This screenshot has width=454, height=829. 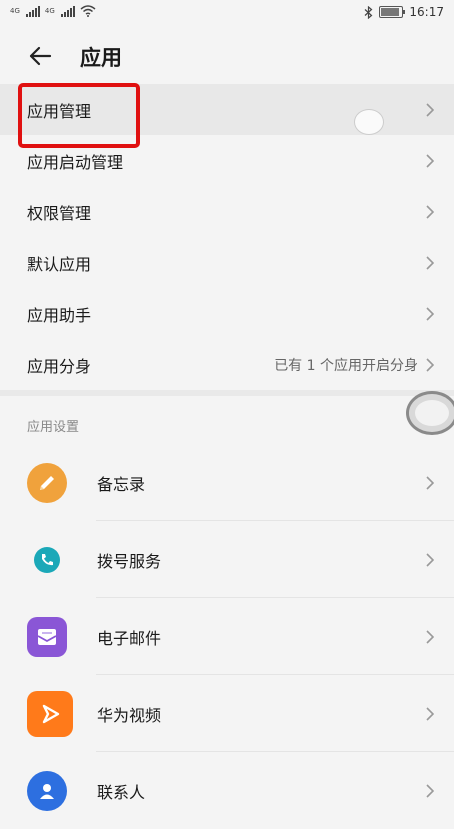 What do you see at coordinates (49, 11) in the screenshot?
I see `network-type-2: 4G` at bounding box center [49, 11].